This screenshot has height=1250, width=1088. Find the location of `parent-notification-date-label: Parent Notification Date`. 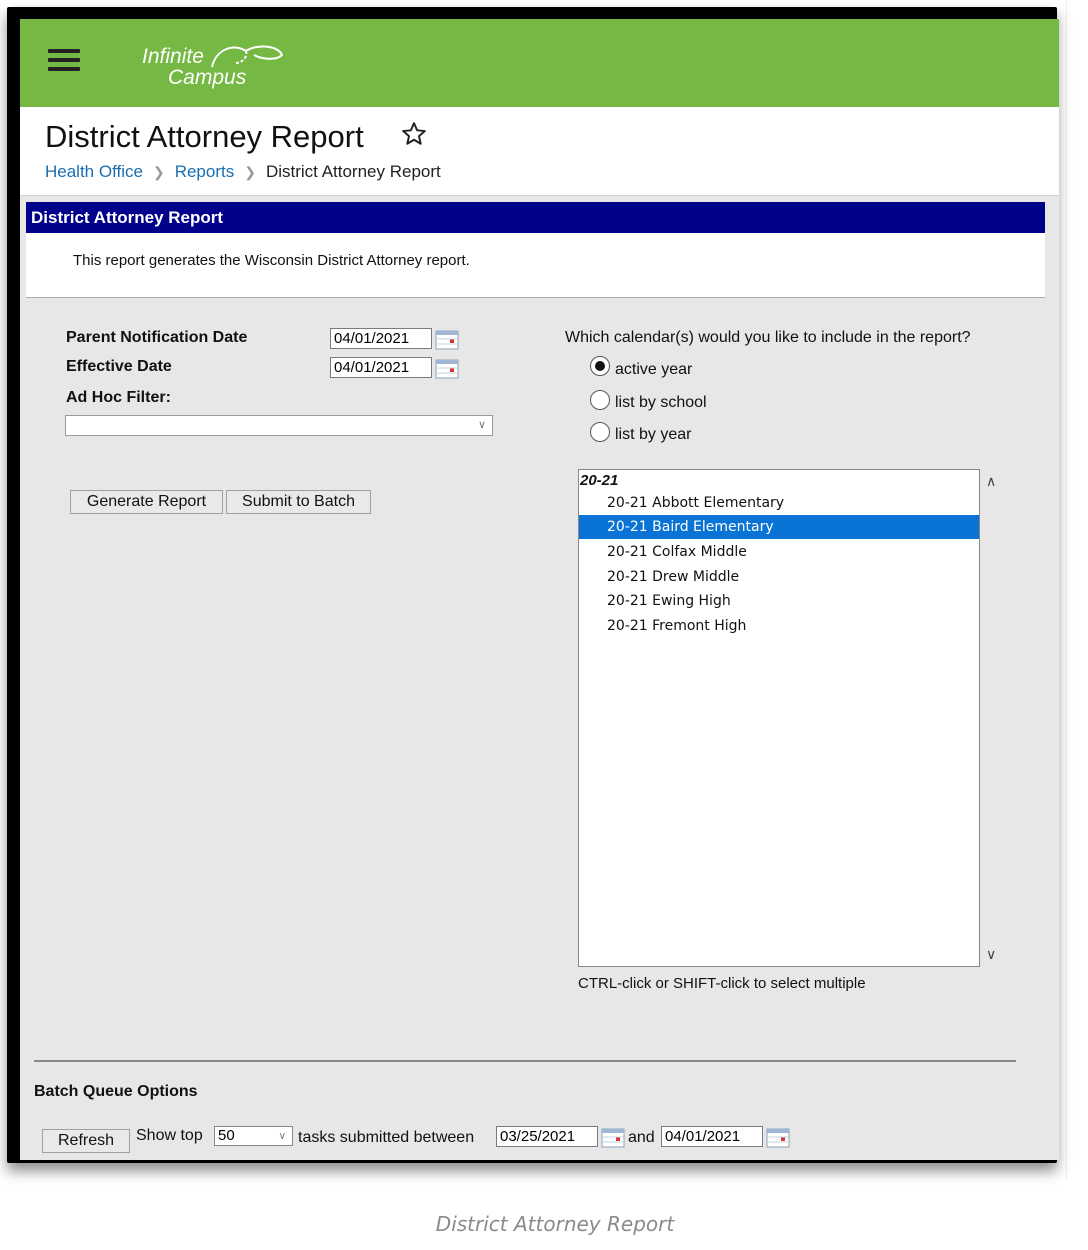

parent-notification-date-label: Parent Notification Date is located at coordinates (157, 337).